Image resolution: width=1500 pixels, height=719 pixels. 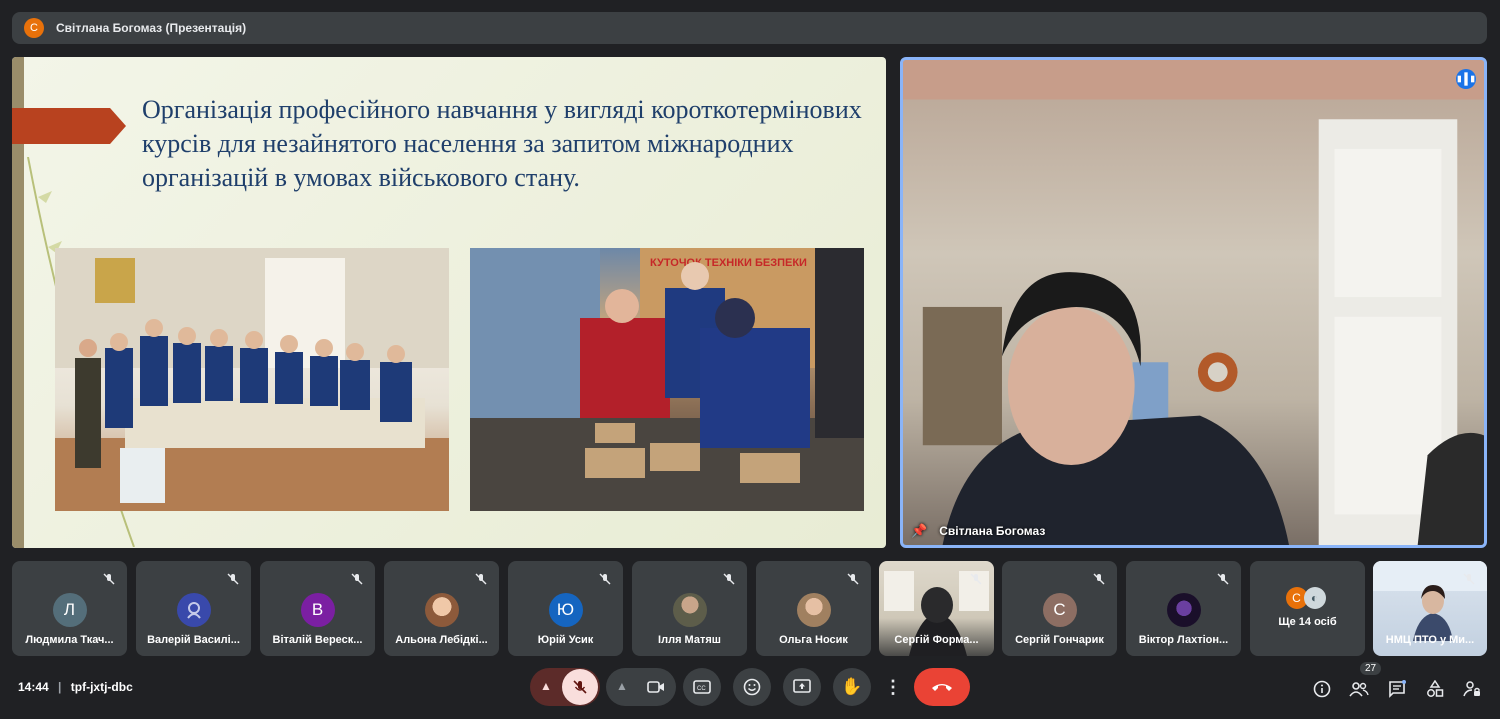 I want to click on svg-text: CC, so click(x=701, y=689).